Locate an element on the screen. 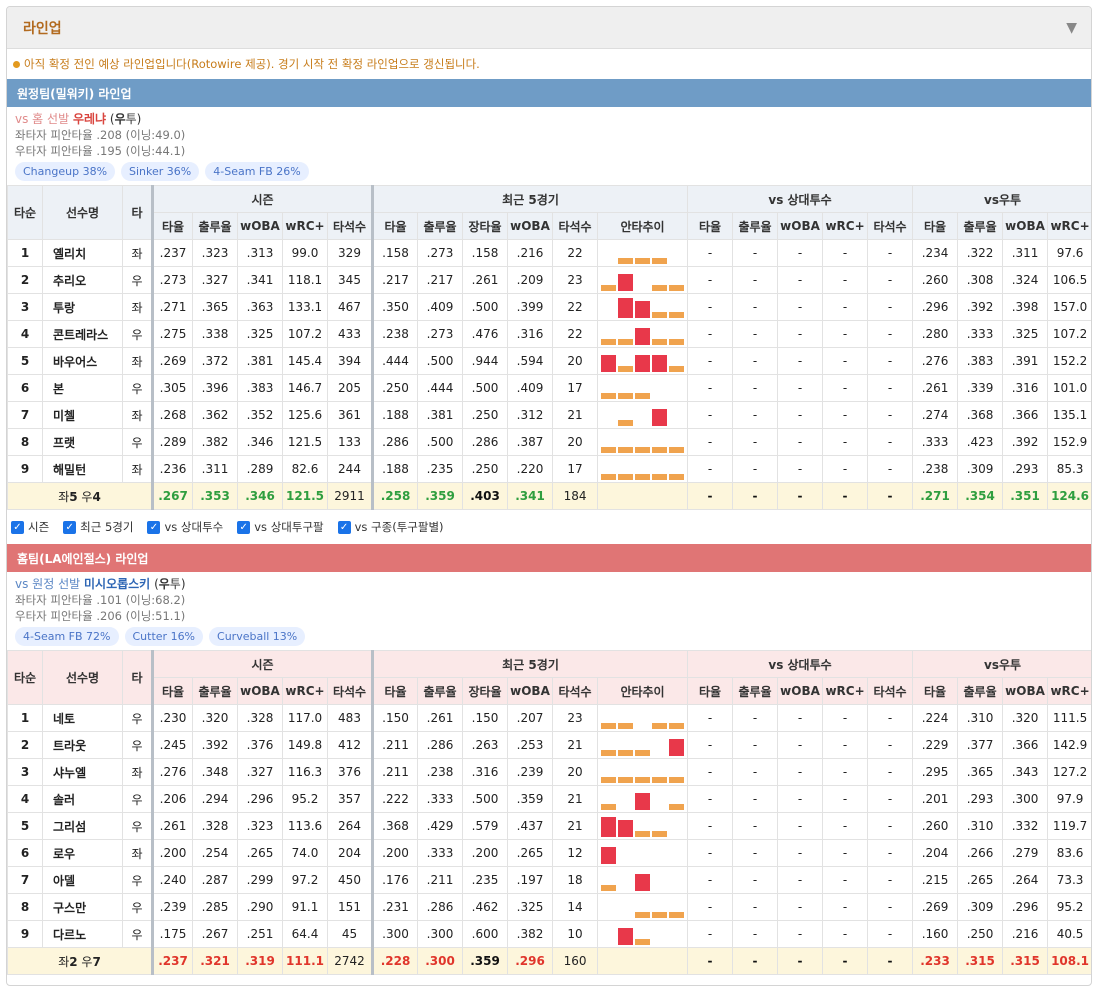 The height and width of the screenshot is (993, 1098). player-name: 프랫 is located at coordinates (82, 442).